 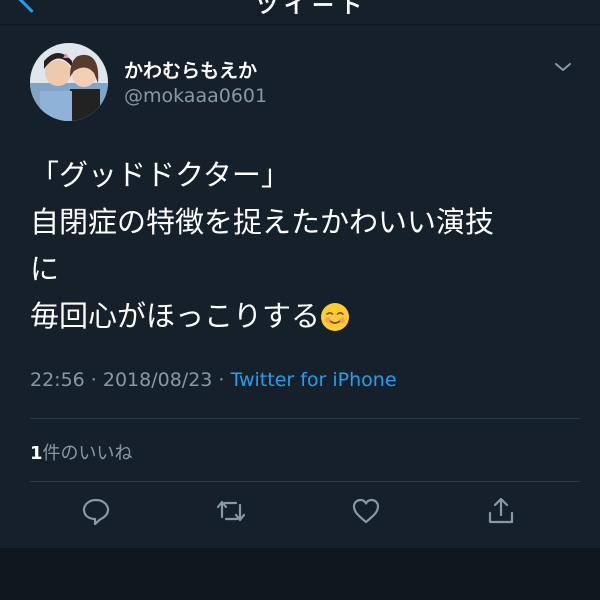 What do you see at coordinates (195, 96) in the screenshot?
I see `author-handle: @mokaaa0601` at bounding box center [195, 96].